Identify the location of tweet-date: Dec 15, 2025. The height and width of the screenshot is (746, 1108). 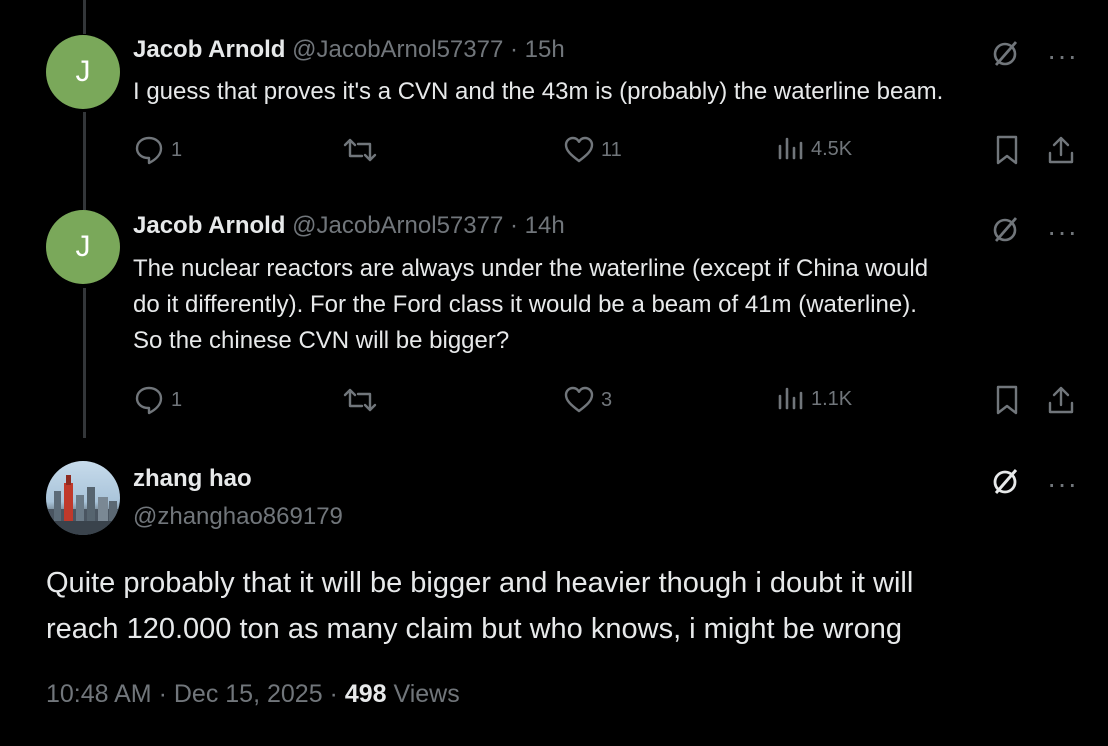
(248, 694).